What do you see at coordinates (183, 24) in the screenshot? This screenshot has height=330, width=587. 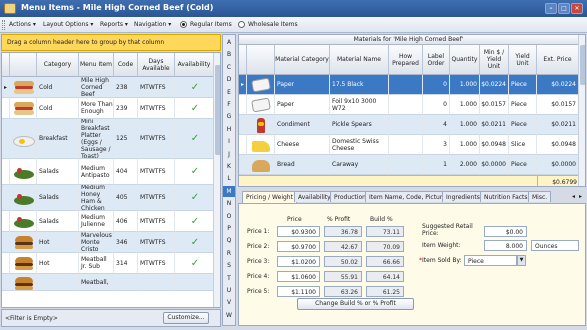 I see `regular-items-radio` at bounding box center [183, 24].